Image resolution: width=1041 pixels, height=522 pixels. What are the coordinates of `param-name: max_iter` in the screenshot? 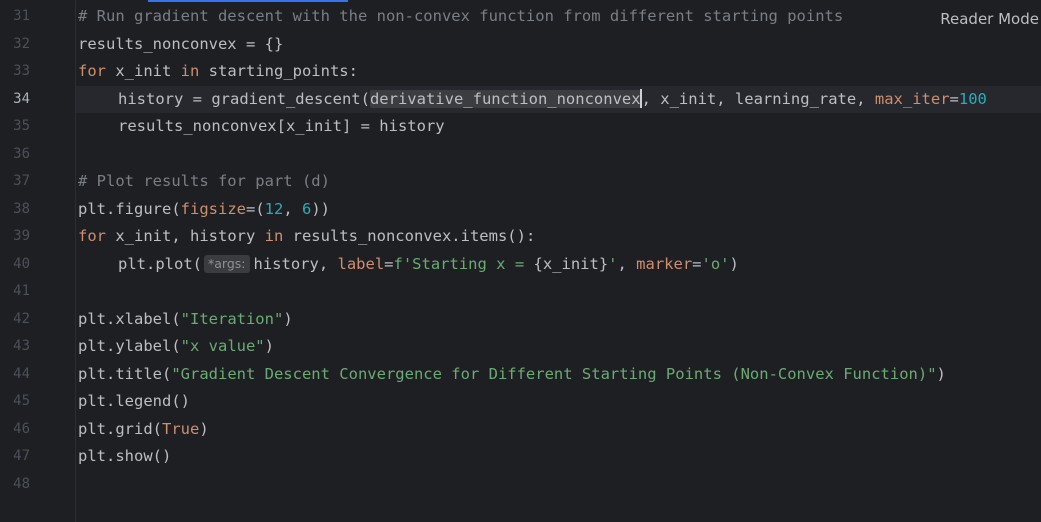 It's located at (912, 98).